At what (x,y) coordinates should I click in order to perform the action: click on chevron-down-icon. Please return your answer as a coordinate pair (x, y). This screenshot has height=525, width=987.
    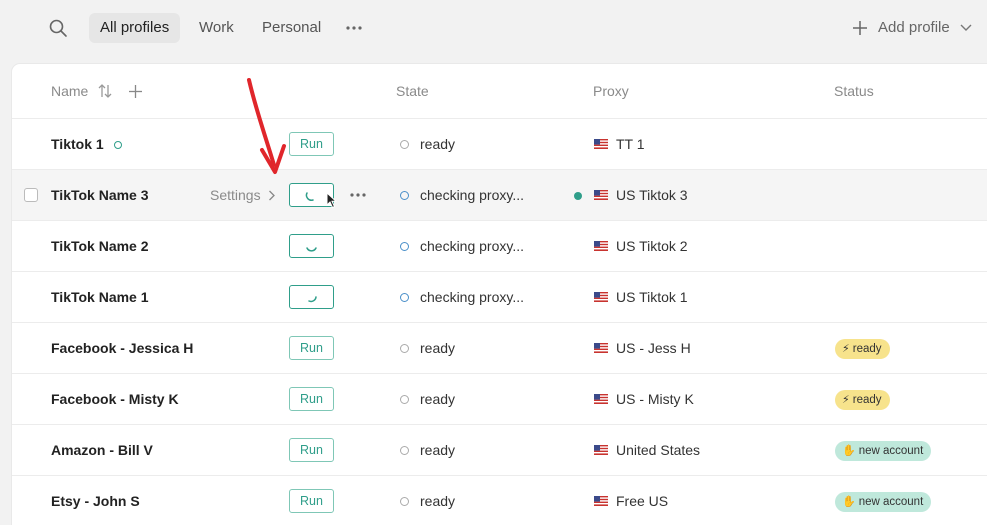
    Looking at the image, I should click on (966, 28).